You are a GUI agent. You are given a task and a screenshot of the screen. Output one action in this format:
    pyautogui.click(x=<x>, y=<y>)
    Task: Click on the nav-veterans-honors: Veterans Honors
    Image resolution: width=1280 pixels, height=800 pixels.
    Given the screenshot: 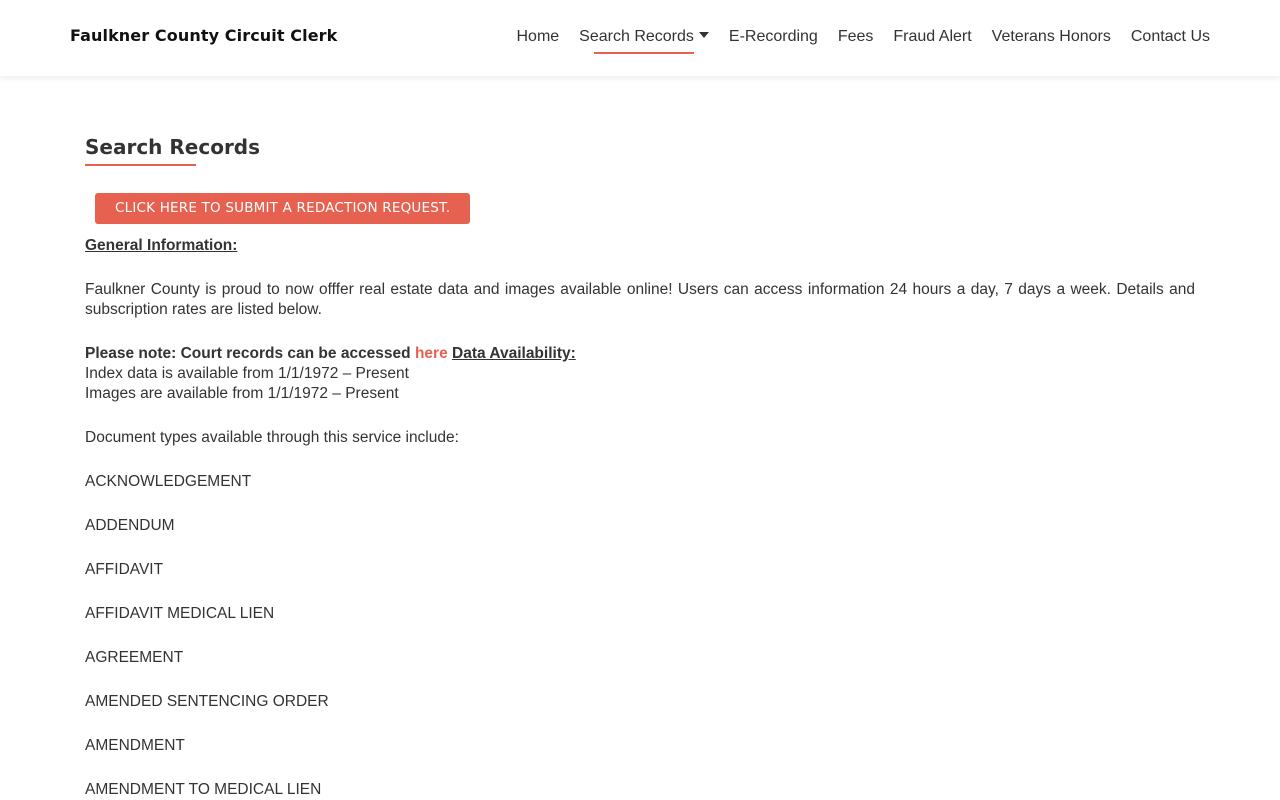 What is the action you would take?
    pyautogui.click(x=1051, y=41)
    